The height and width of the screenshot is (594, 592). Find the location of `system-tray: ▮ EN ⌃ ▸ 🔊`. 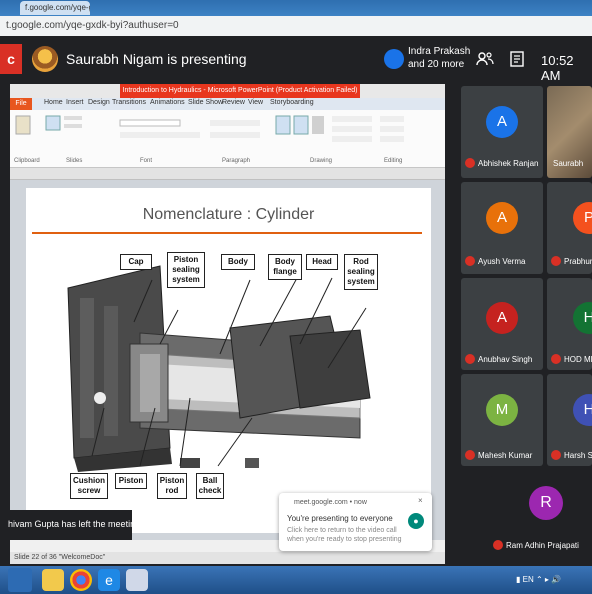

system-tray: ▮ EN ⌃ ▸ 🔊 is located at coordinates (539, 579).